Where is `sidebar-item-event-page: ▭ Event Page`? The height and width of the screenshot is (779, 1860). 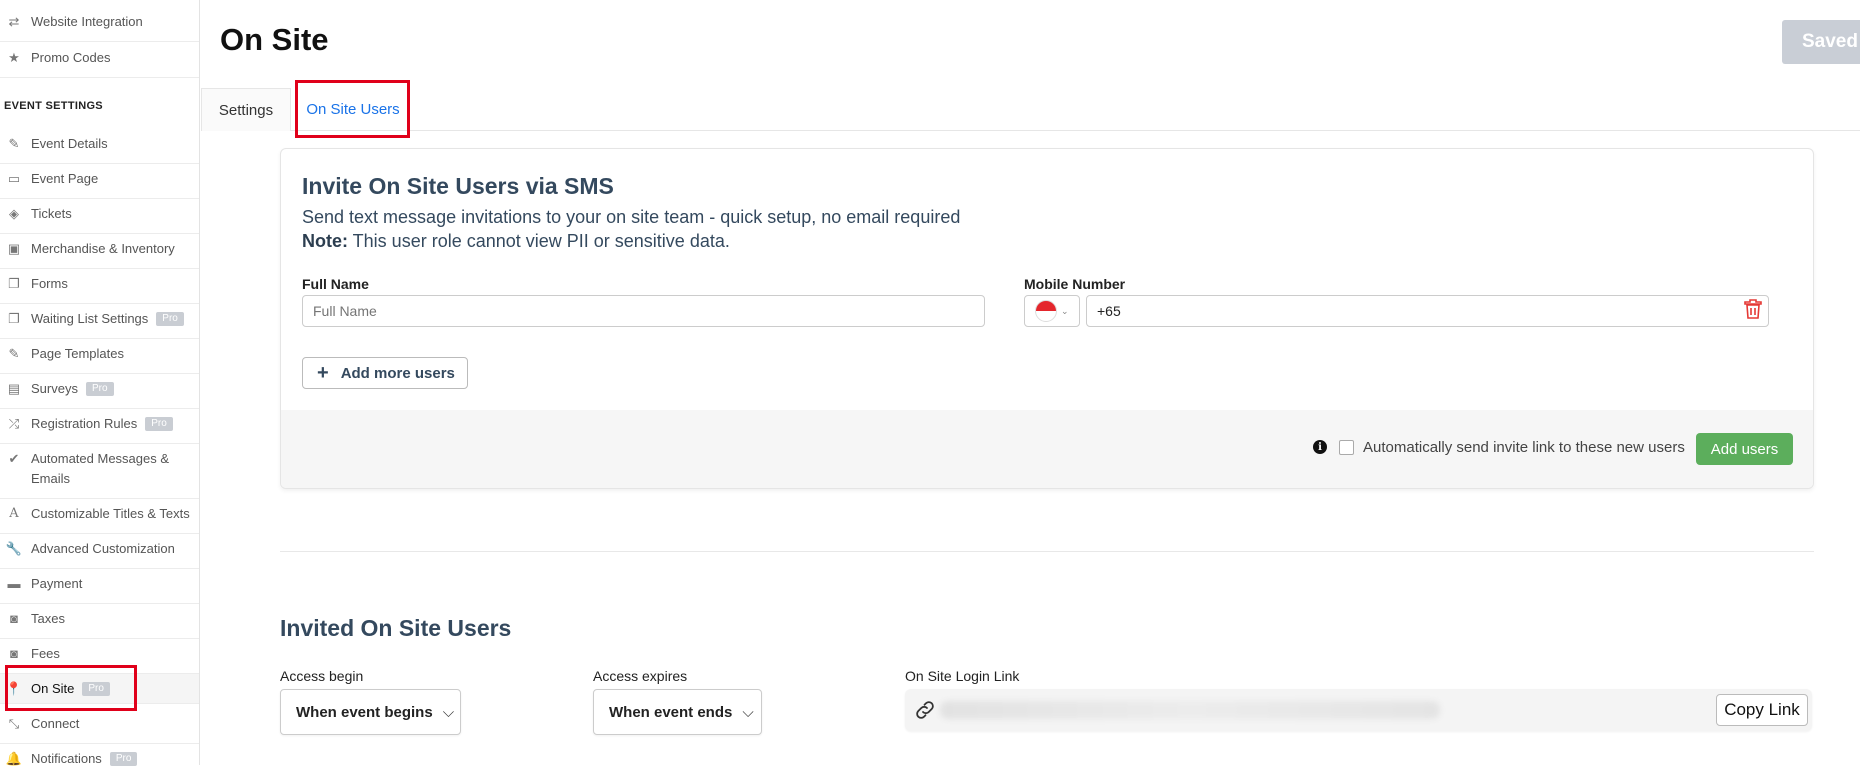 sidebar-item-event-page: ▭ Event Page is located at coordinates (99, 184).